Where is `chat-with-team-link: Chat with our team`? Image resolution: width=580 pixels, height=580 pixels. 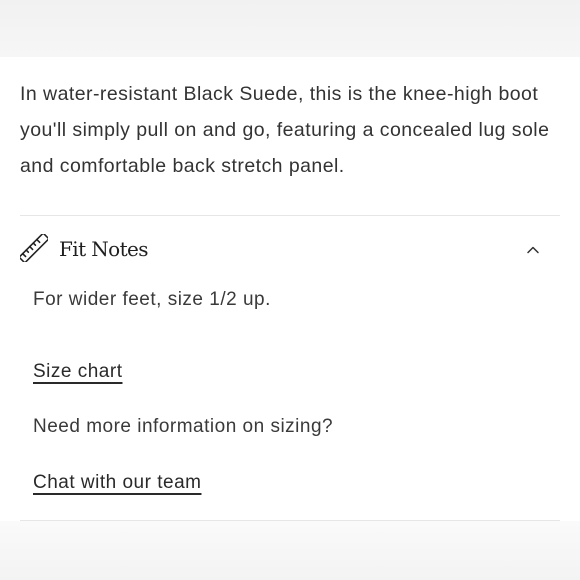
chat-with-team-link: Chat with our team is located at coordinates (117, 483).